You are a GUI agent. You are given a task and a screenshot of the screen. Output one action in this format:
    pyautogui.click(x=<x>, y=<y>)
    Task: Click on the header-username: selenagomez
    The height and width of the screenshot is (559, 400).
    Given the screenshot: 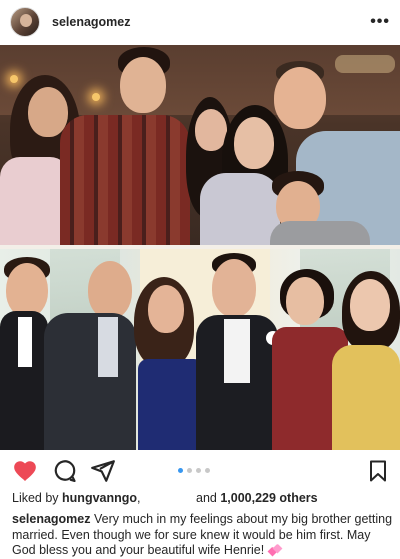 What is the action you would take?
    pyautogui.click(x=91, y=22)
    